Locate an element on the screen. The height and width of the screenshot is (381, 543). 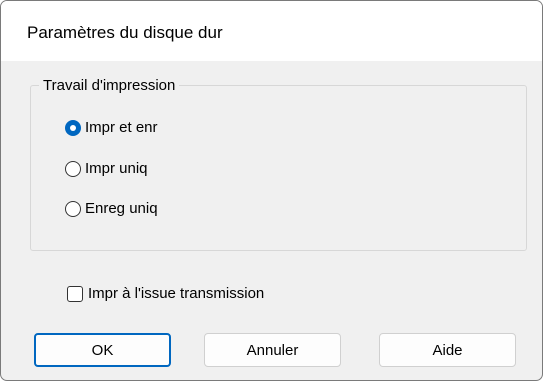
dialog-title: Paramètres du disque dur is located at coordinates (125, 32).